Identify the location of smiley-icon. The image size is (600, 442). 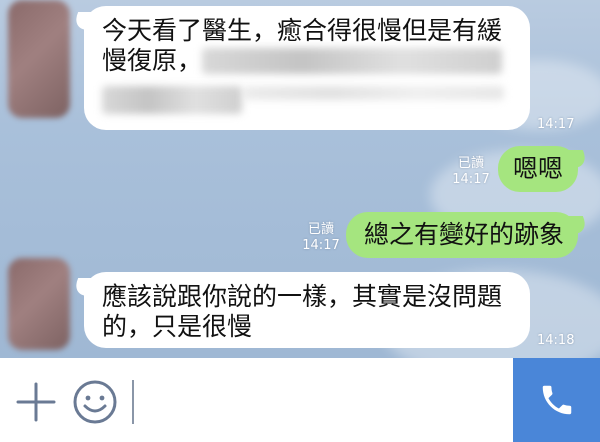
(95, 402).